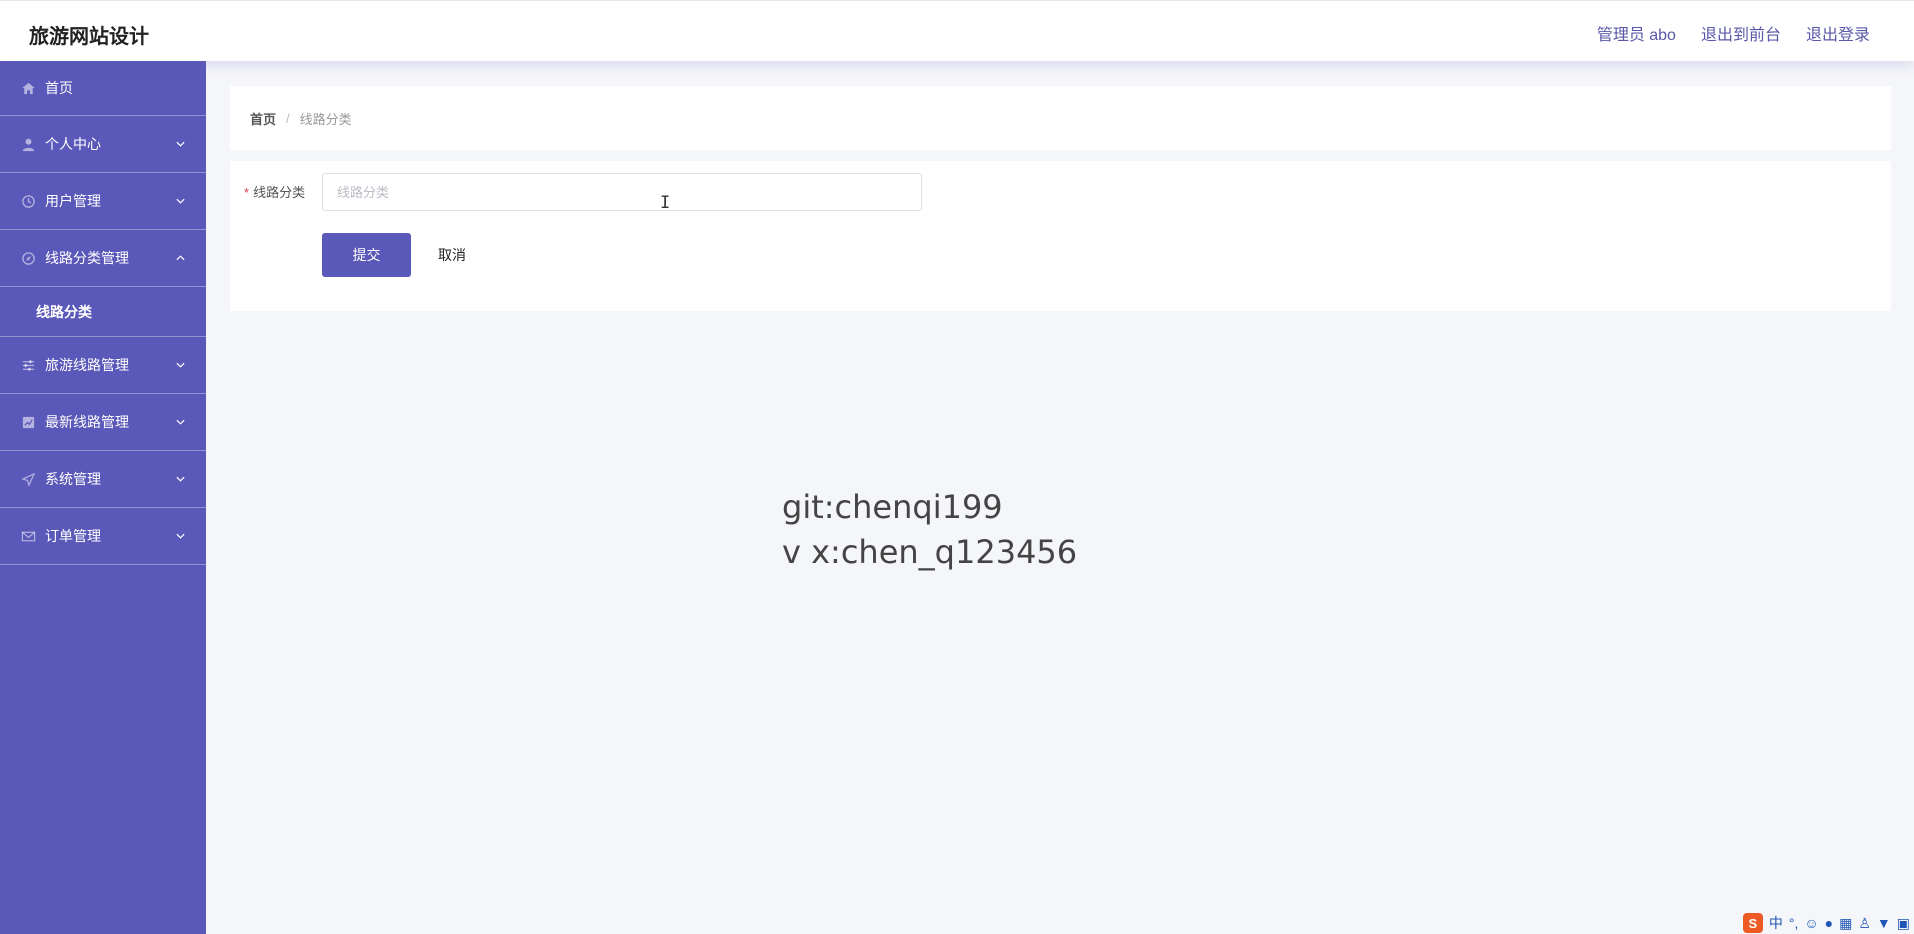 The height and width of the screenshot is (934, 1914). I want to click on sogou-ime-icon: S, so click(1752, 923).